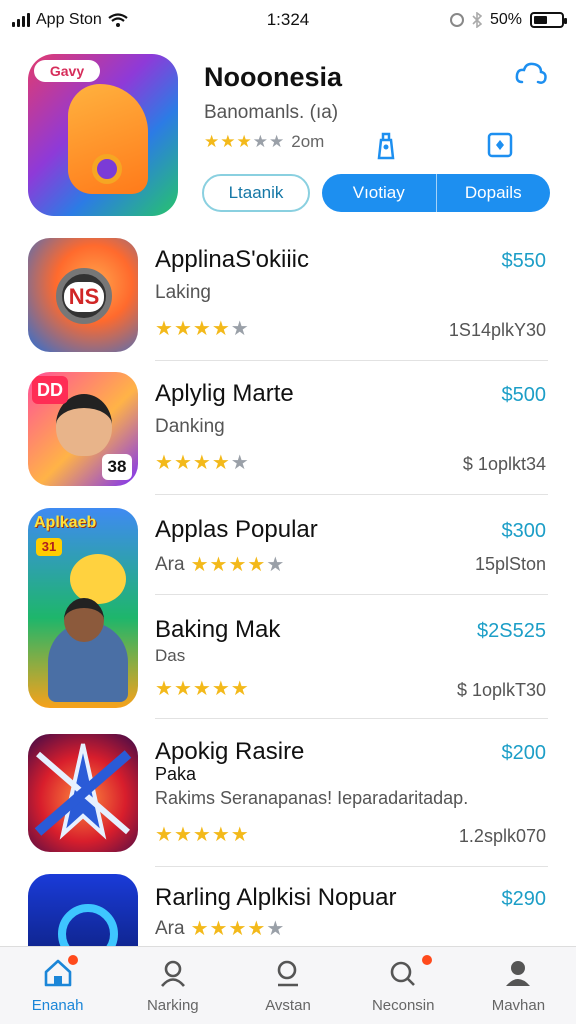 This screenshot has width=576, height=1024. Describe the element at coordinates (83, 429) in the screenshot. I see `app-icon: DD 38` at that location.